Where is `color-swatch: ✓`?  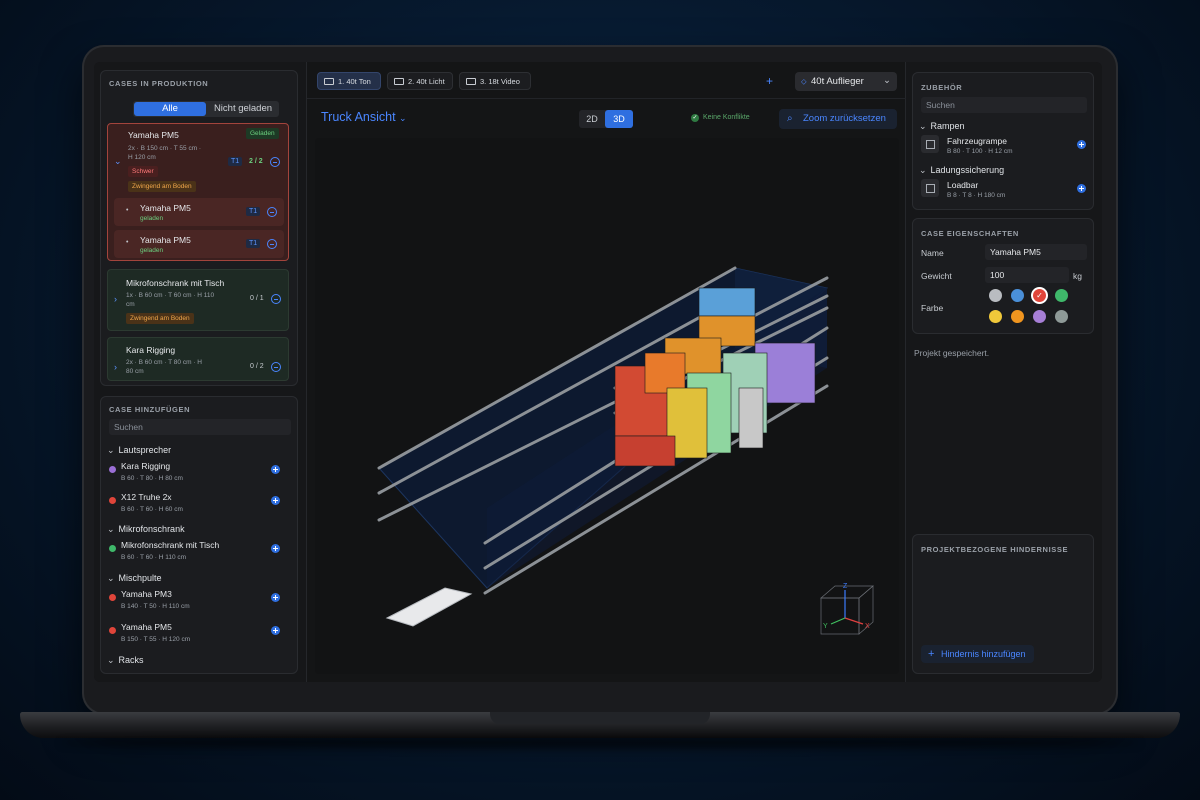 color-swatch: ✓ is located at coordinates (1039, 295).